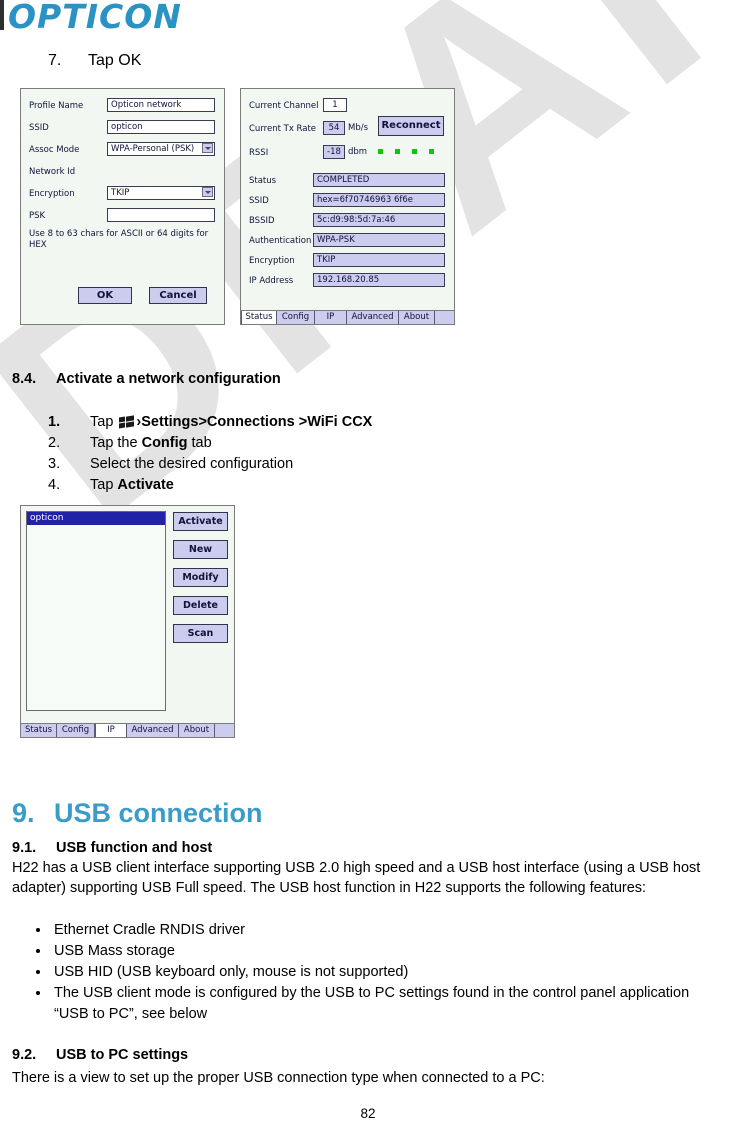  I want to click on heading-9-1-number: 9.1., so click(24, 848).